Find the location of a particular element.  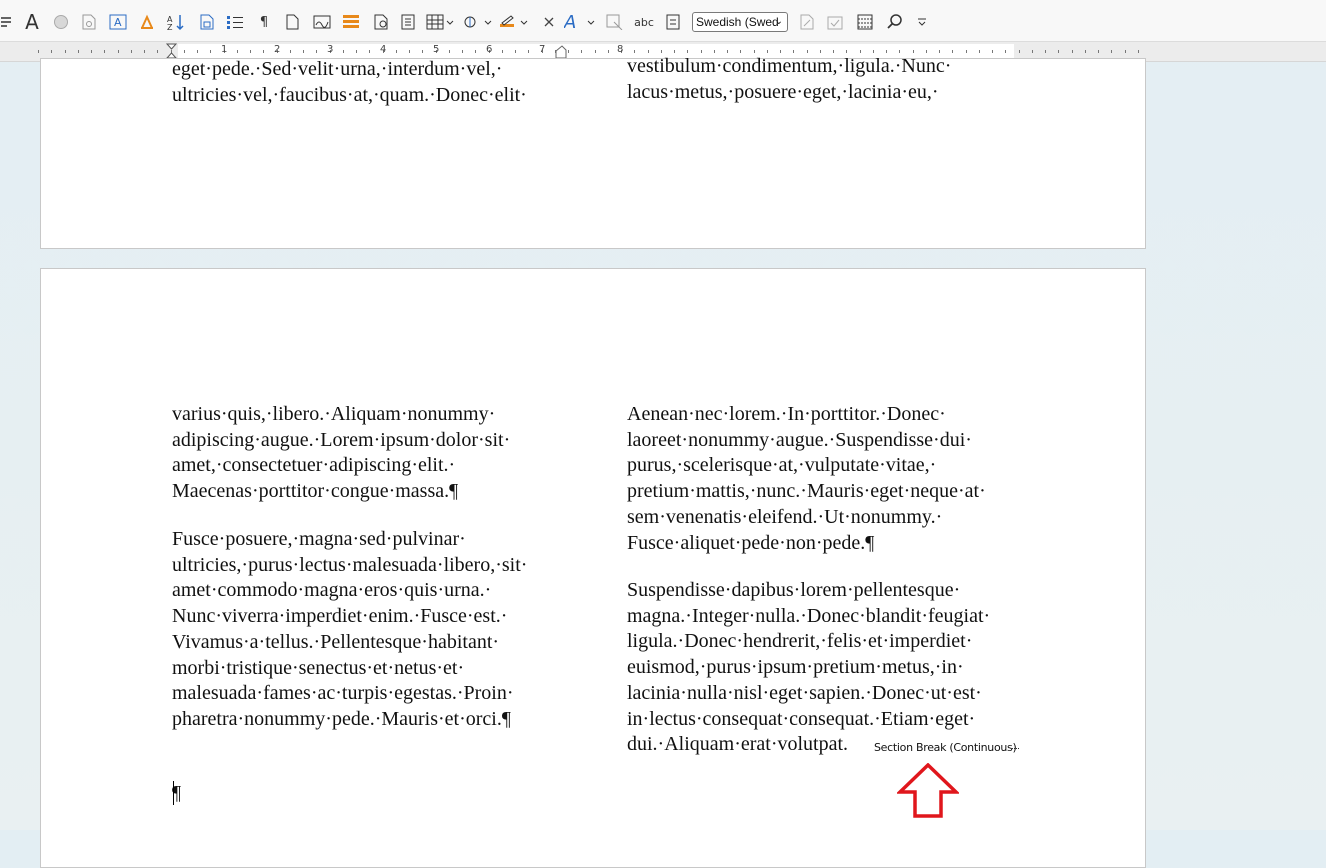

color-circle-icon is located at coordinates (61, 22).